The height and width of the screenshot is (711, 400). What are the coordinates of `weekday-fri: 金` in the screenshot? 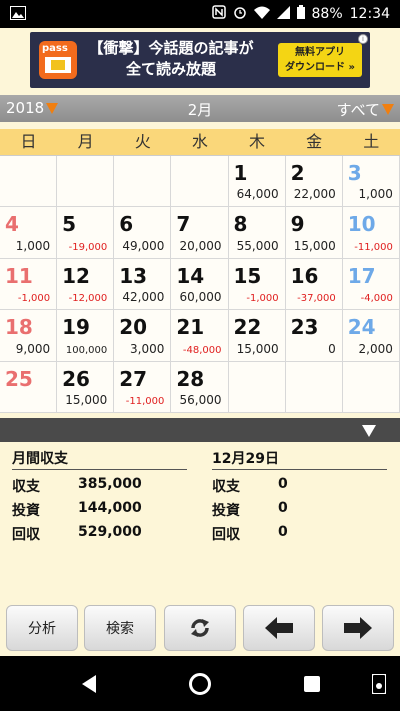 It's located at (314, 141).